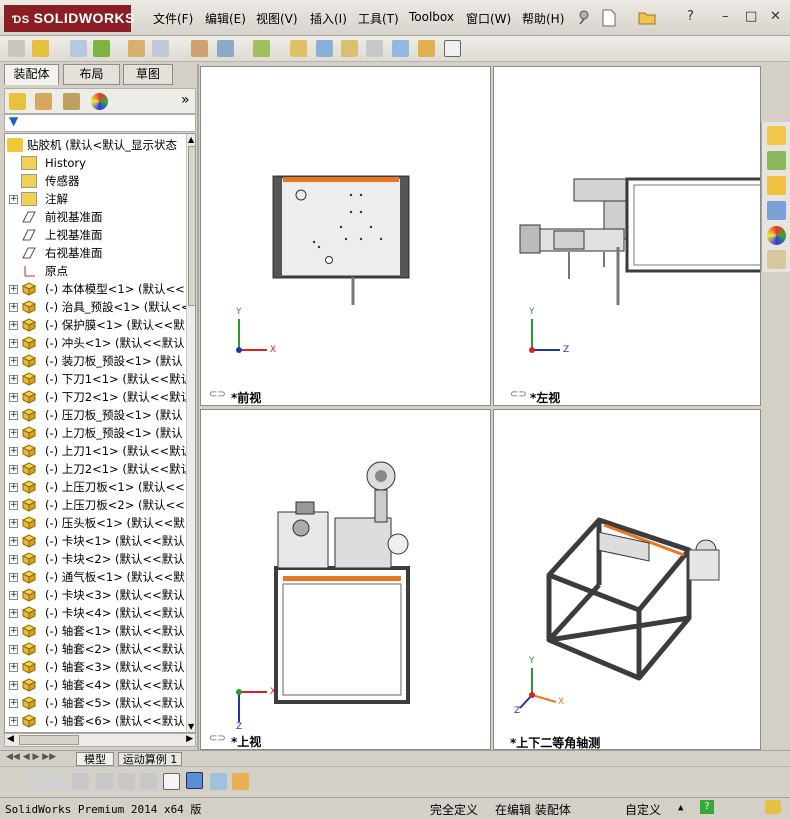 Image resolution: width=790 pixels, height=819 pixels. I want to click on tree-item: + (-) 轴套<5> (默认<<默认, so click(95, 703).